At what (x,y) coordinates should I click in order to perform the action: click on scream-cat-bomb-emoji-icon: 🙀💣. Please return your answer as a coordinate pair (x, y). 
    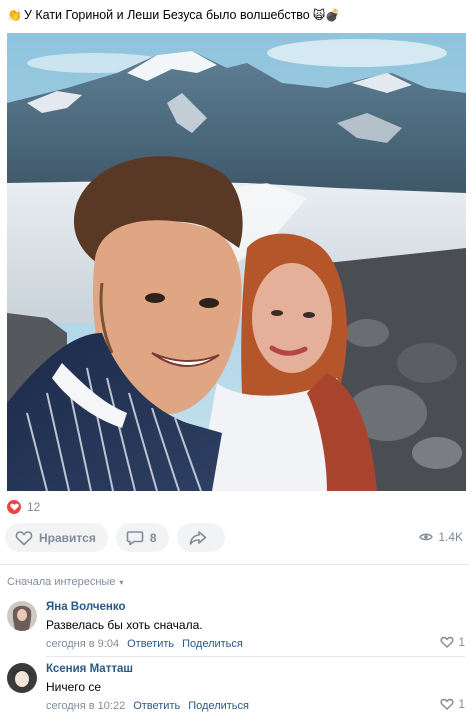
    Looking at the image, I should click on (326, 15).